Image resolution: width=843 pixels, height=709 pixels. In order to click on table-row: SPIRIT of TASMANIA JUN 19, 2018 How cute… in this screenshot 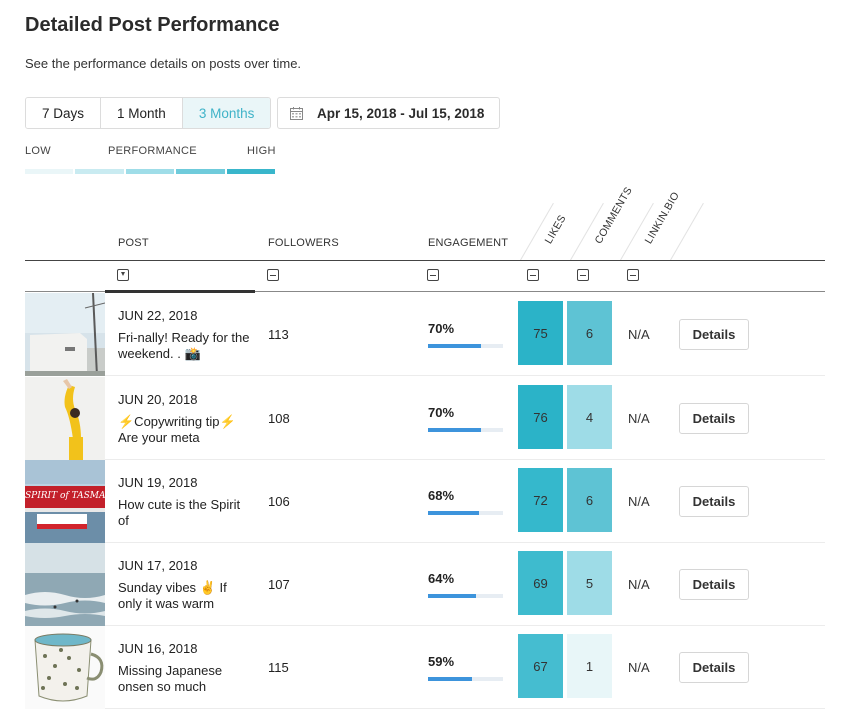, I will do `click(425, 501)`.